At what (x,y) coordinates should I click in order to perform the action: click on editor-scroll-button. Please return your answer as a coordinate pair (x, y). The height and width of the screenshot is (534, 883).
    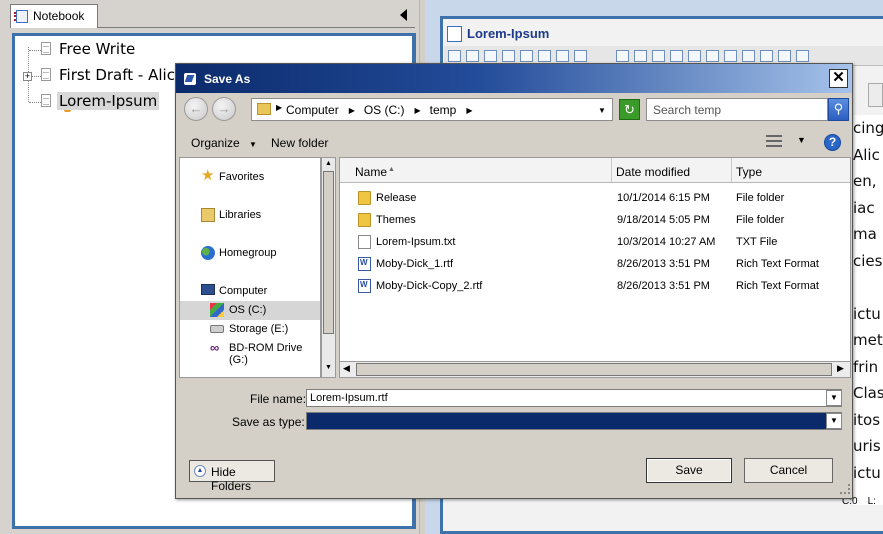
    Looking at the image, I should click on (875, 95).